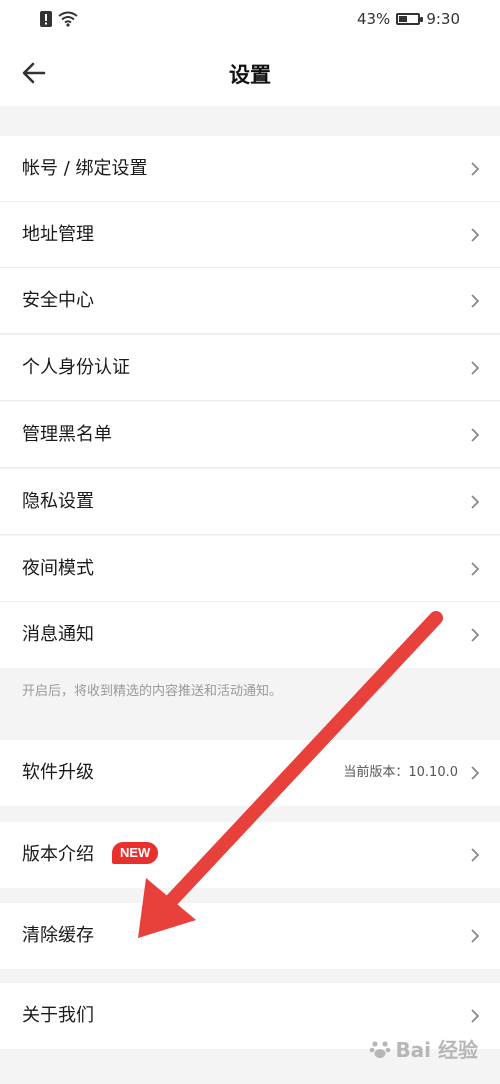 This screenshot has height=1084, width=500. Describe the element at coordinates (58, 935) in the screenshot. I see `settings-item-label: 清除缓存` at that location.